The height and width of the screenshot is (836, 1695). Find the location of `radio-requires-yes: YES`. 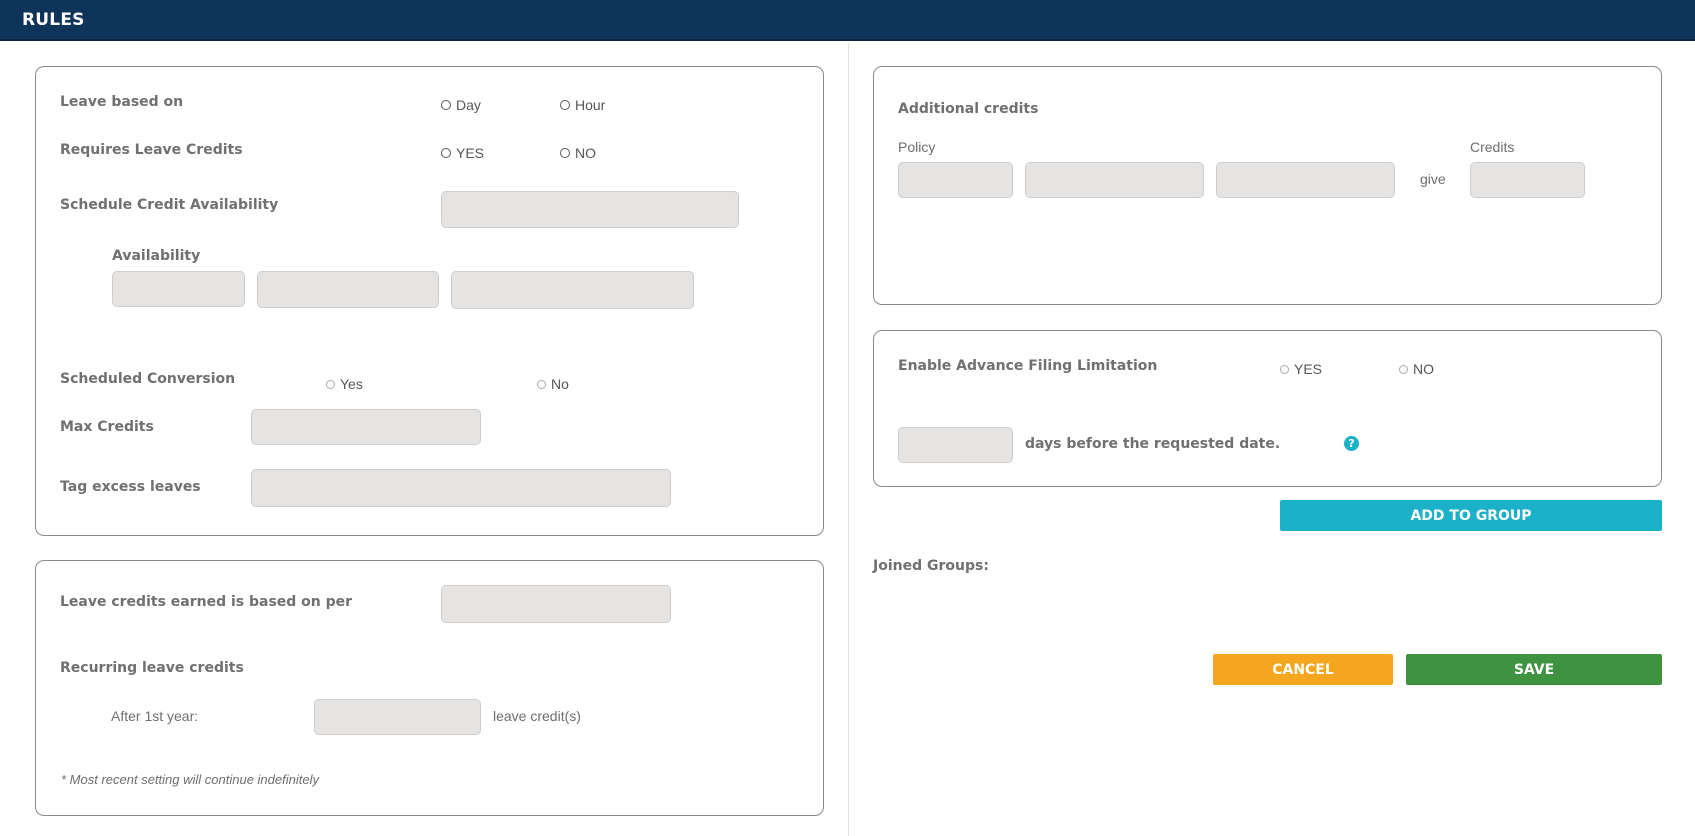

radio-requires-yes: YES is located at coordinates (462, 153).